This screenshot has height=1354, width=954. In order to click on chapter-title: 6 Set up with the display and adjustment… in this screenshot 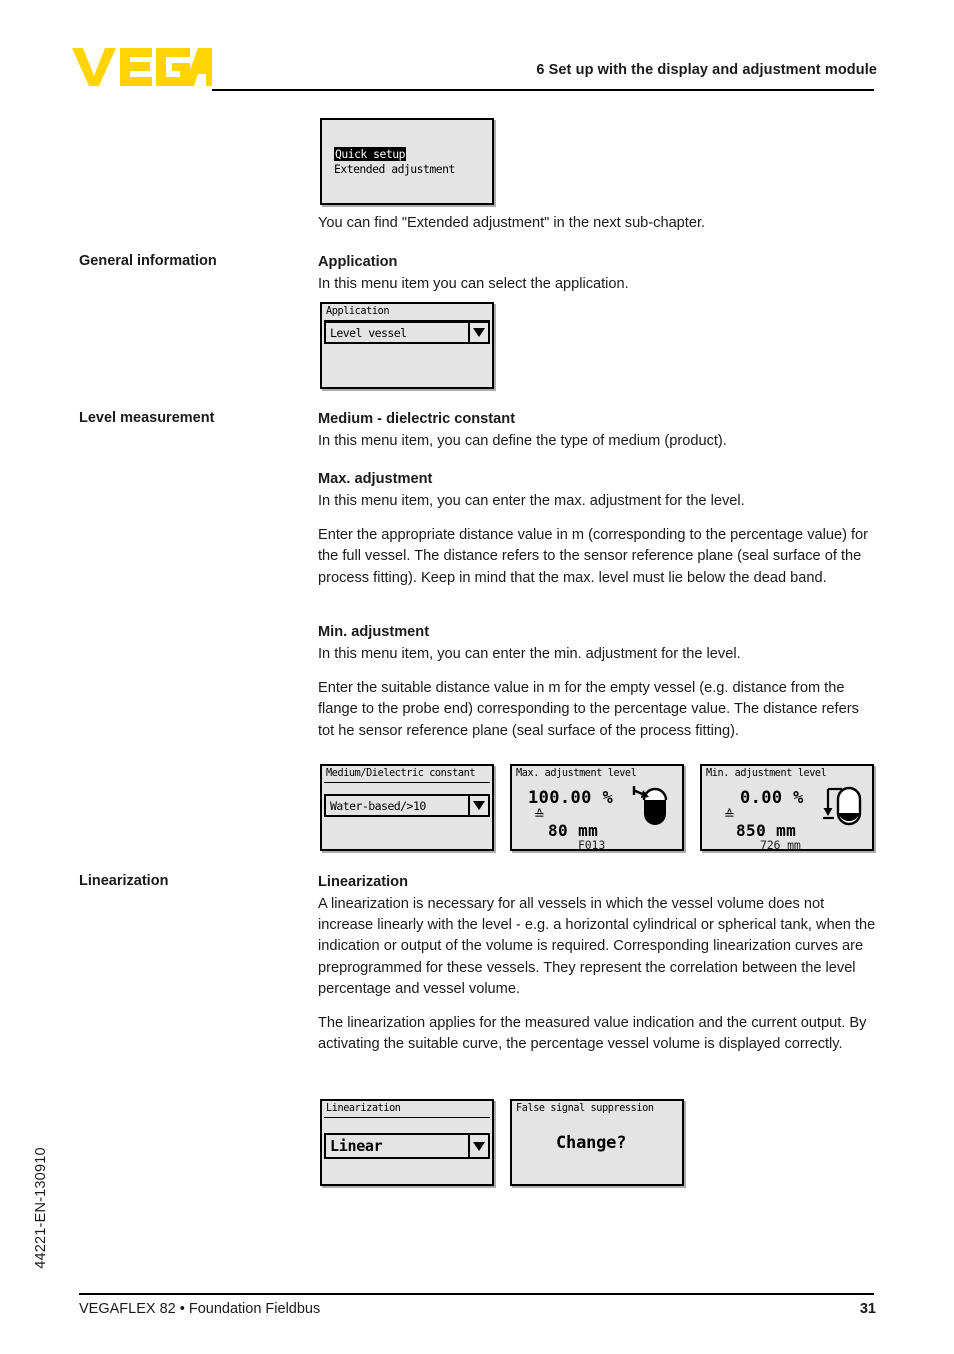, I will do `click(706, 70)`.